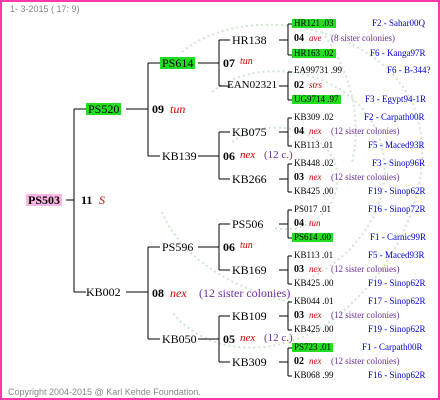 Image resolution: width=440 pixels, height=400 pixels. I want to click on gen3-a1-colony-id: HR138, so click(249, 40).